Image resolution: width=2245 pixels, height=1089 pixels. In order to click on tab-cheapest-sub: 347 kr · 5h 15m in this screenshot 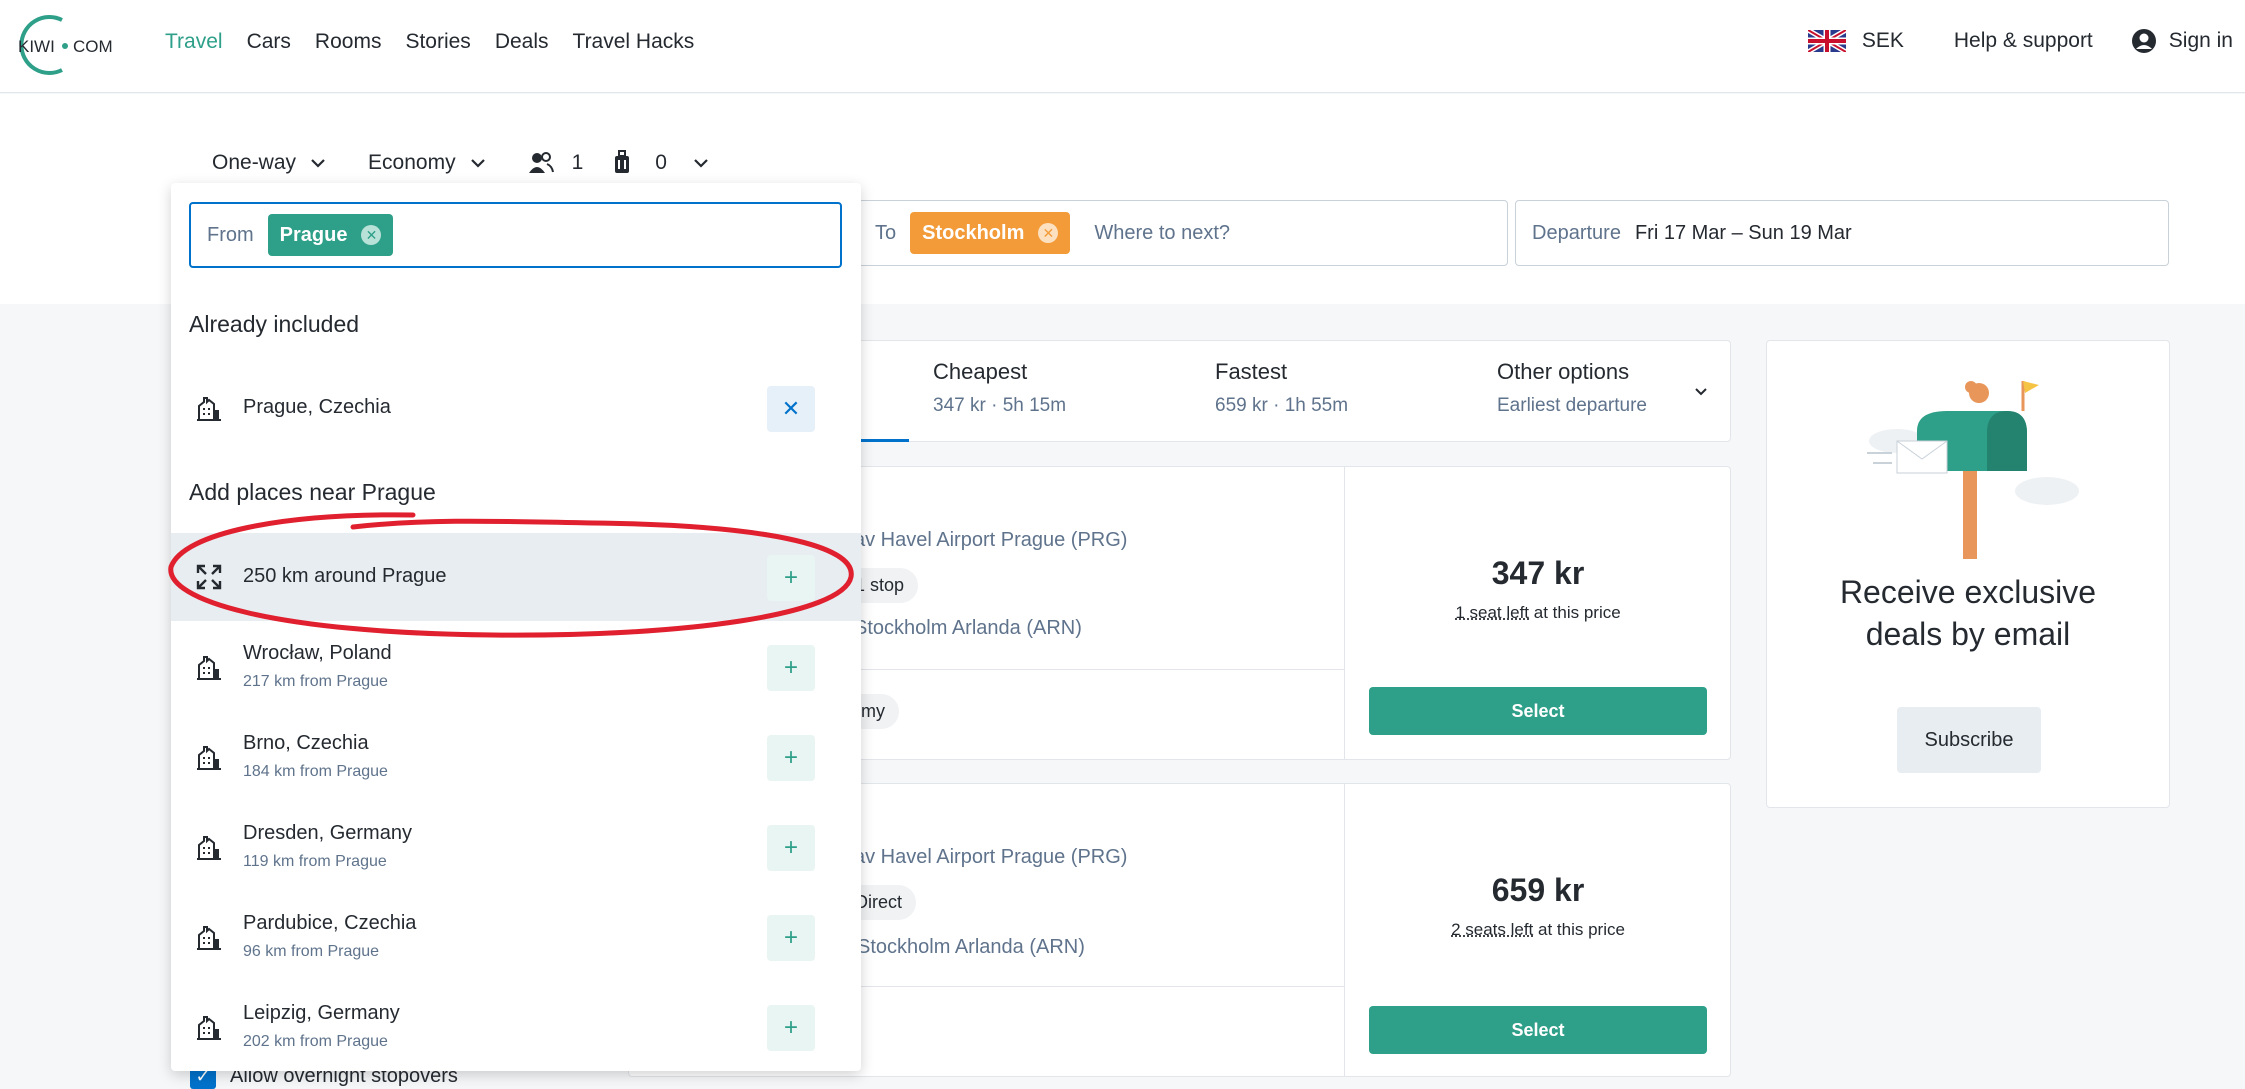, I will do `click(1000, 405)`.